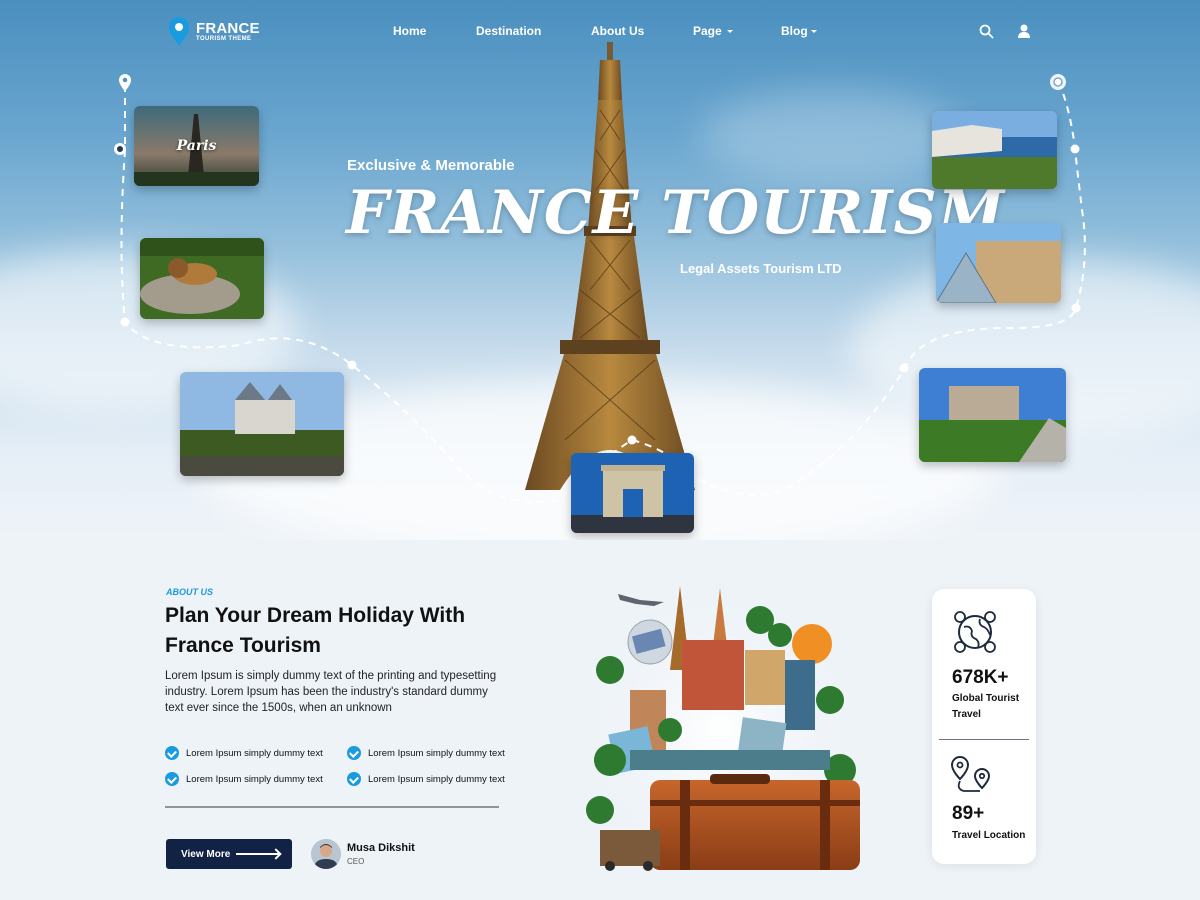  I want to click on photo-coast, so click(994, 150).